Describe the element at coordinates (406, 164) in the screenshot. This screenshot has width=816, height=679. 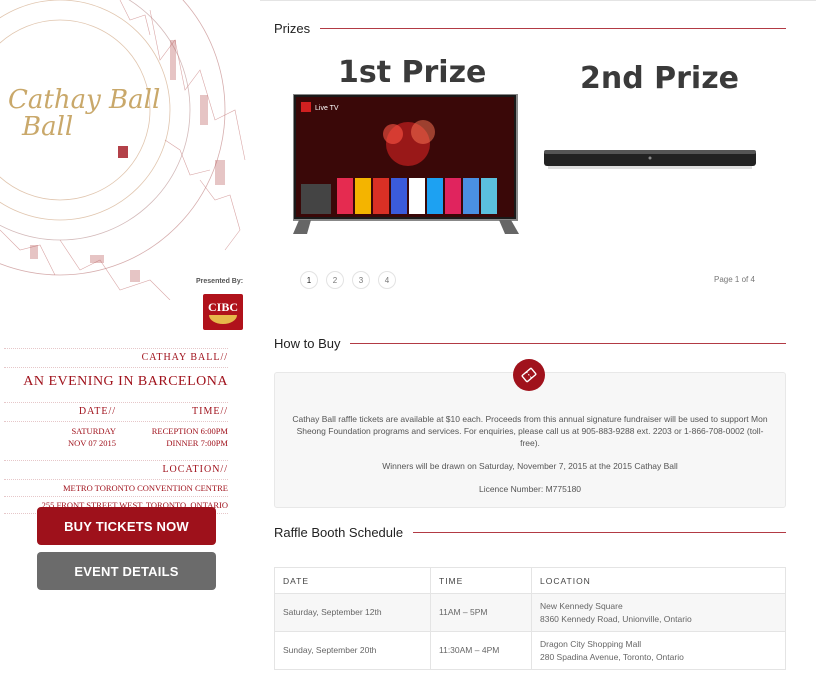
I see `tv-prize-image: Live TV` at that location.